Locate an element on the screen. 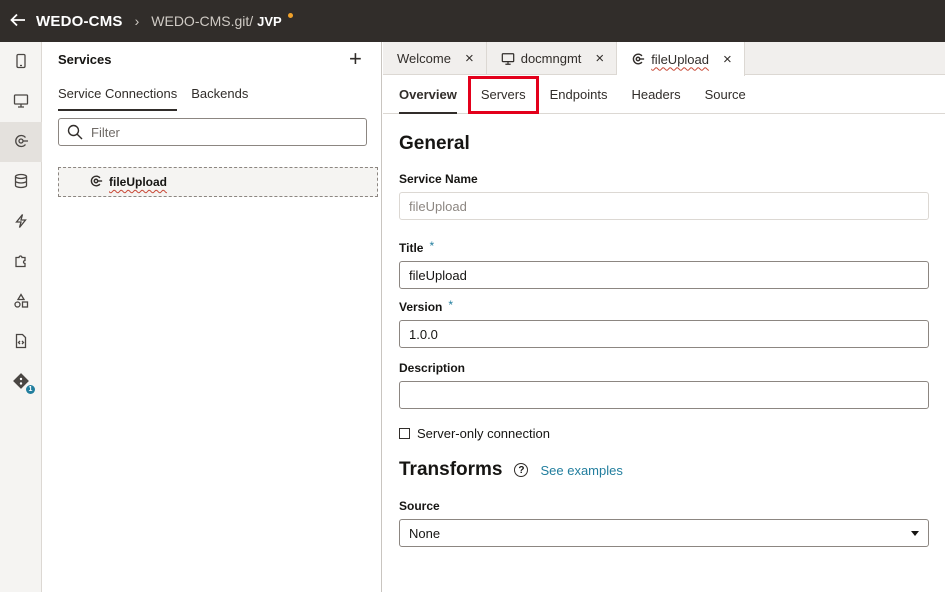  rail-item-source is located at coordinates (21, 342).